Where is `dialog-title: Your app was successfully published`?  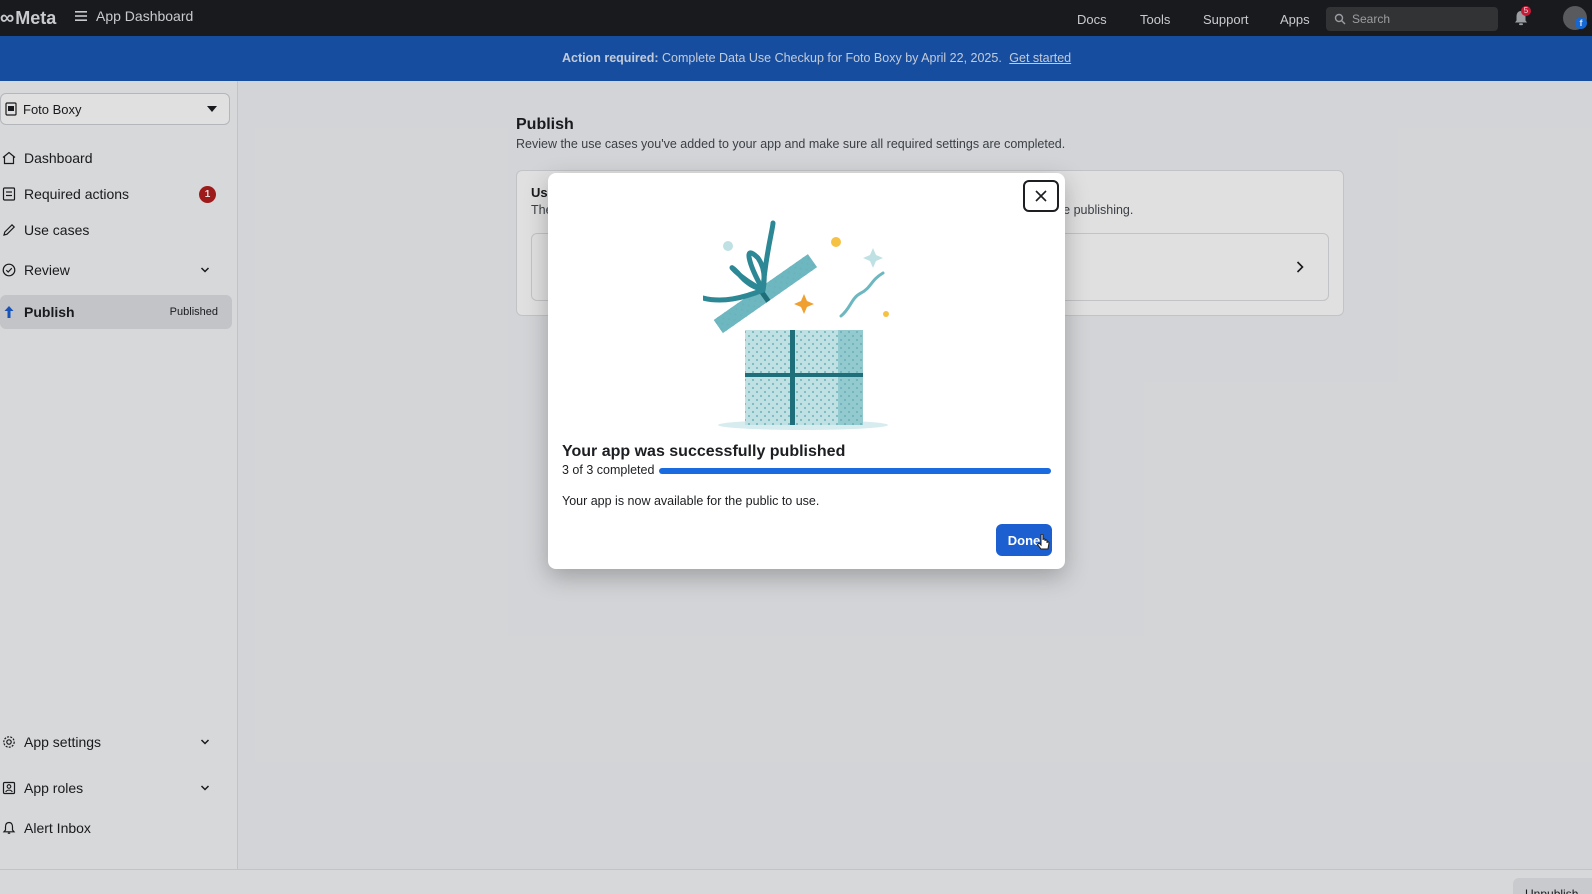 dialog-title: Your app was successfully published is located at coordinates (704, 451).